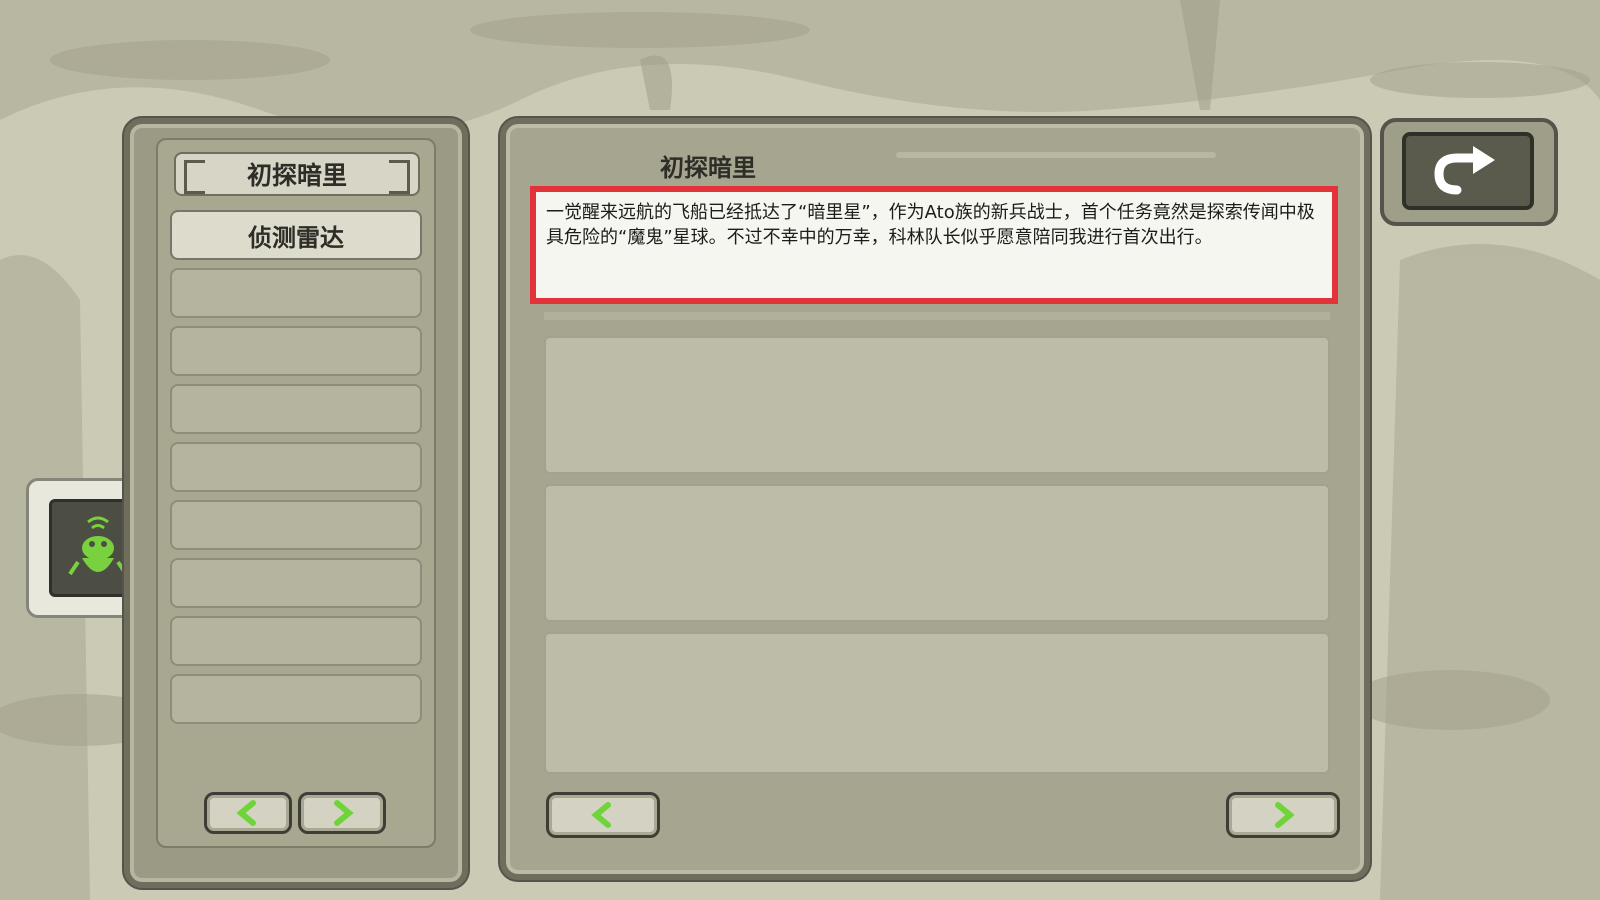 This screenshot has height=900, width=1600. I want to click on list-next-button, so click(342, 813).